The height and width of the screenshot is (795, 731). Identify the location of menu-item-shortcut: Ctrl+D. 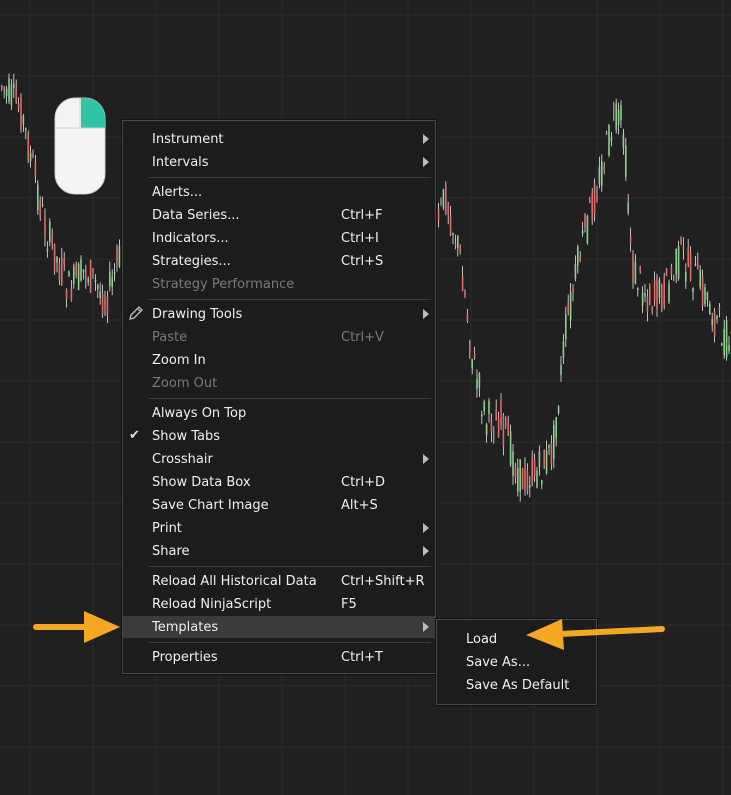
(363, 482).